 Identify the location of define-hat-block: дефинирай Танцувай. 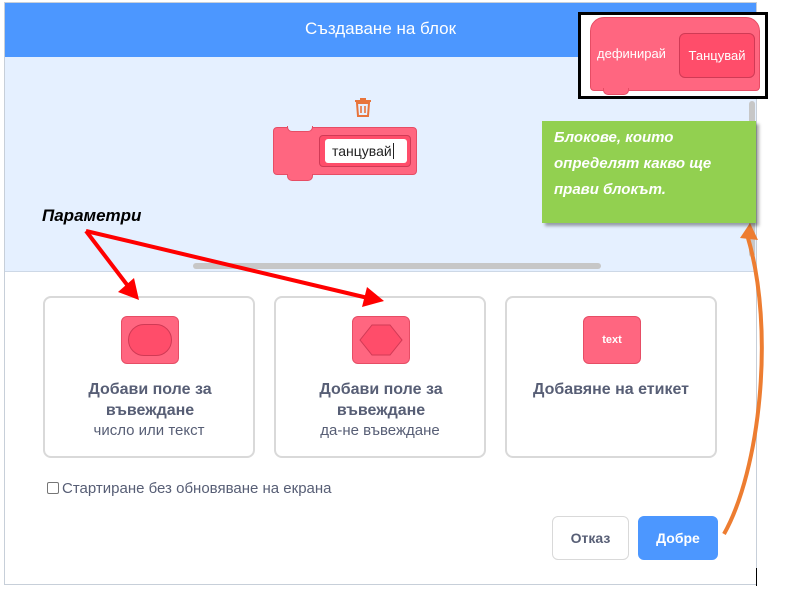
(675, 54).